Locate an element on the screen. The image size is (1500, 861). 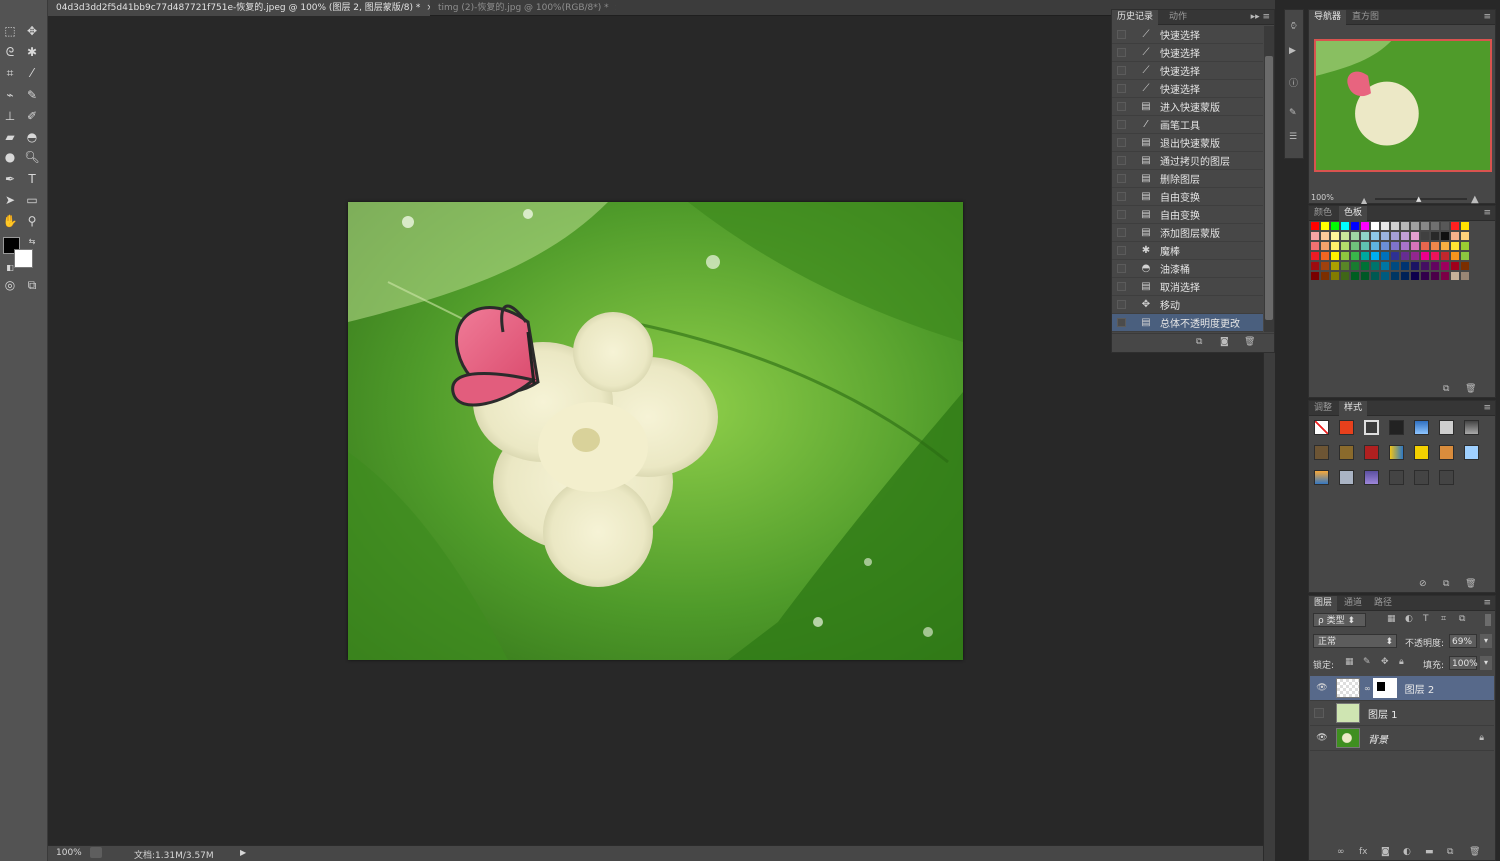
filter-adjustment-icon: ◐ is located at coordinates (1409, 619).